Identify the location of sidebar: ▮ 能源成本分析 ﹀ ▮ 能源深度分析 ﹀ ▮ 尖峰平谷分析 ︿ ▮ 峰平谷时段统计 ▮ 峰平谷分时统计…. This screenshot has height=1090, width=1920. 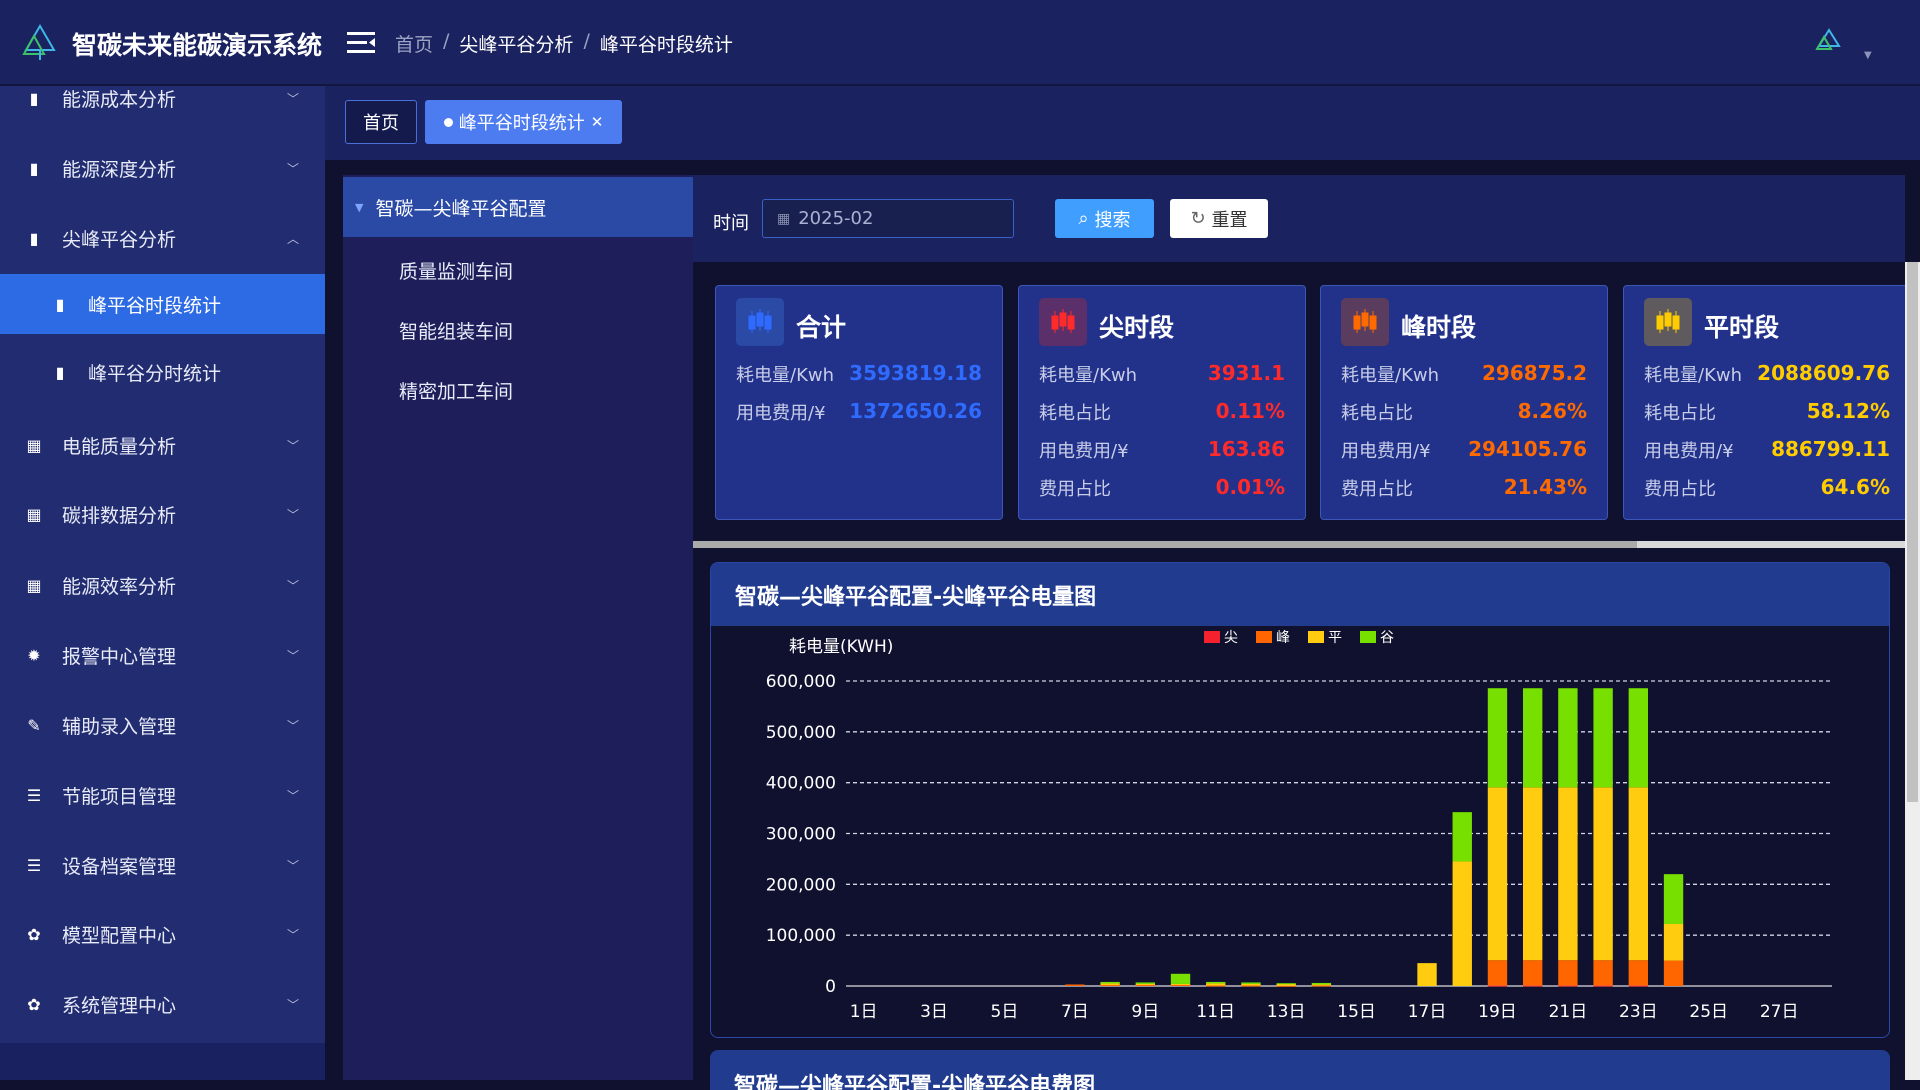
(162, 564).